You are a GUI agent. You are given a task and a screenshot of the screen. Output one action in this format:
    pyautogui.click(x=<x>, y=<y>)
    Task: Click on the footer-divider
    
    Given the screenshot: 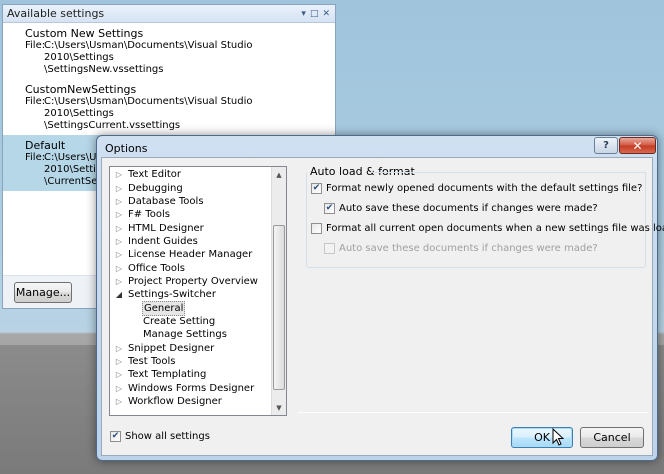 What is the action you would take?
    pyautogui.click(x=473, y=412)
    